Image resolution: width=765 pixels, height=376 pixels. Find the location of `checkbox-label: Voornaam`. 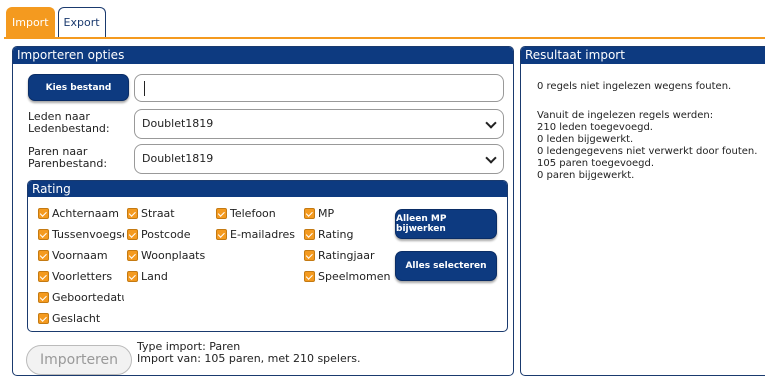

checkbox-label: Voornaam is located at coordinates (80, 255).